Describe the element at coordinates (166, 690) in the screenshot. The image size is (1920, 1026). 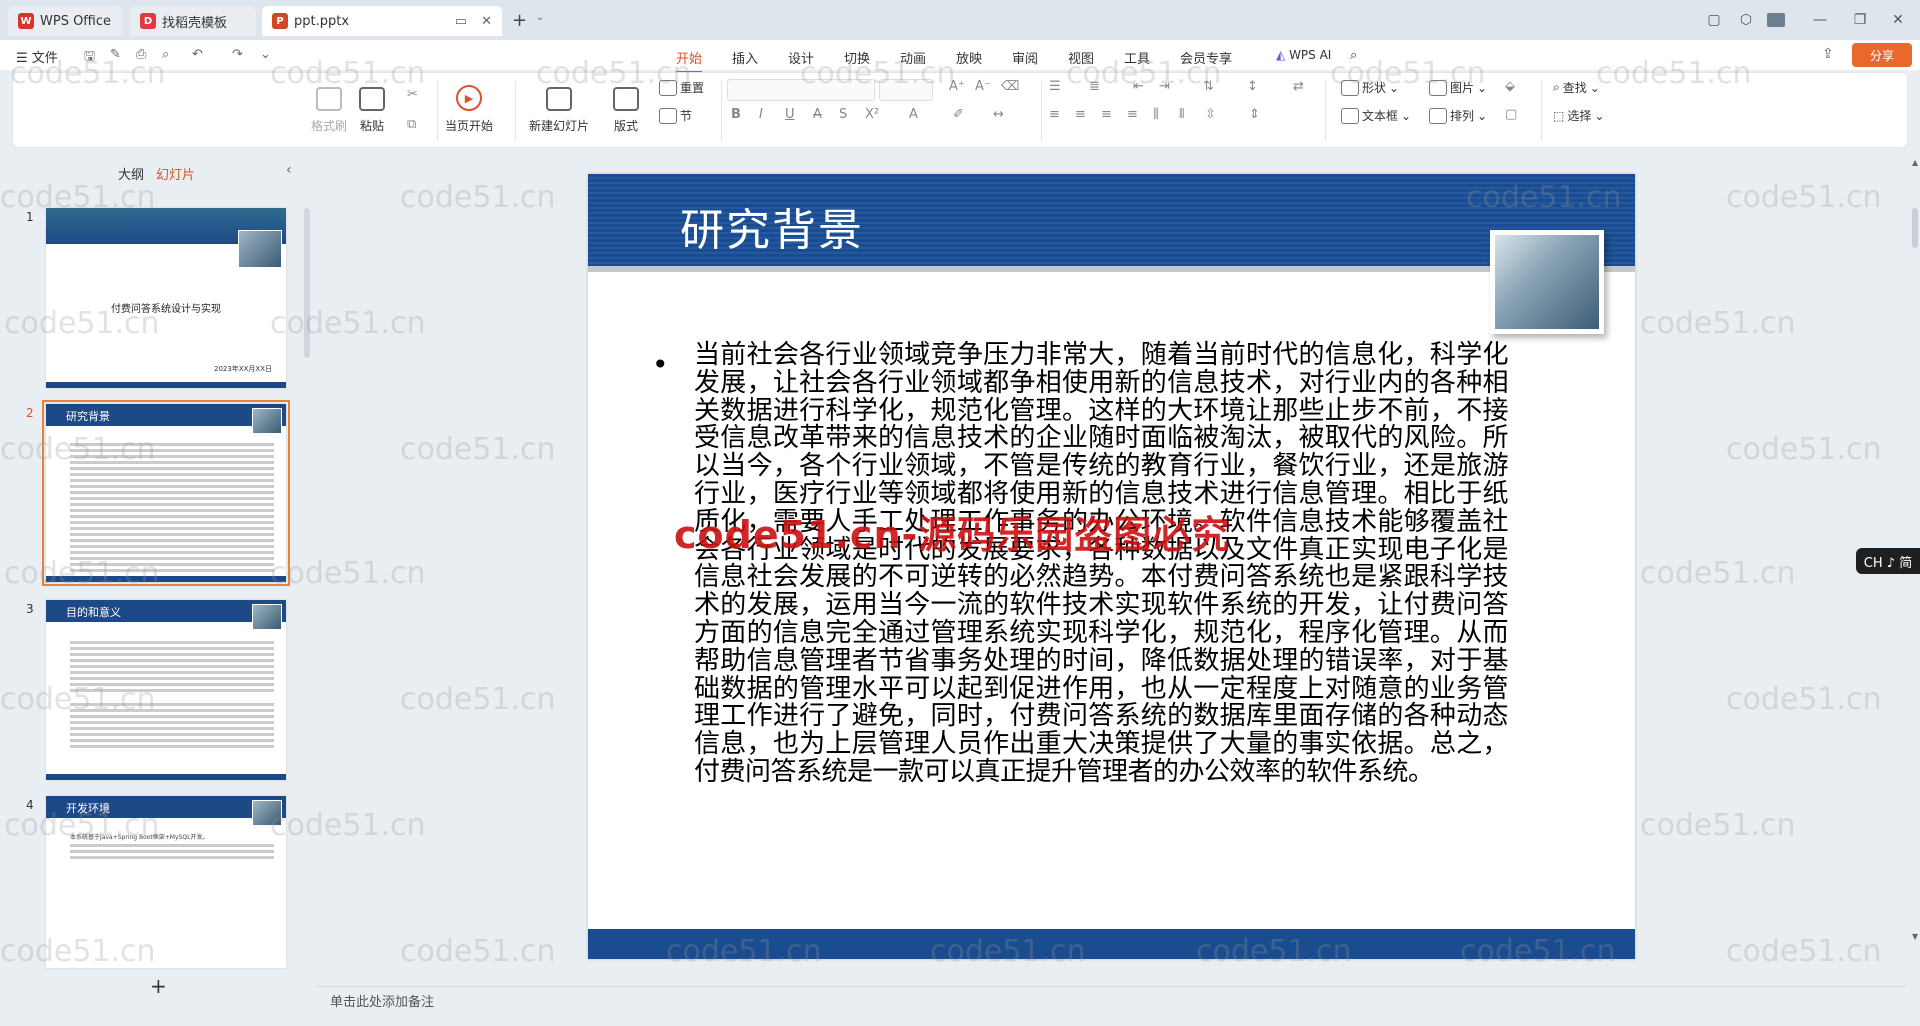
I see `slide-thumbnail-3: 目的和意义` at that location.